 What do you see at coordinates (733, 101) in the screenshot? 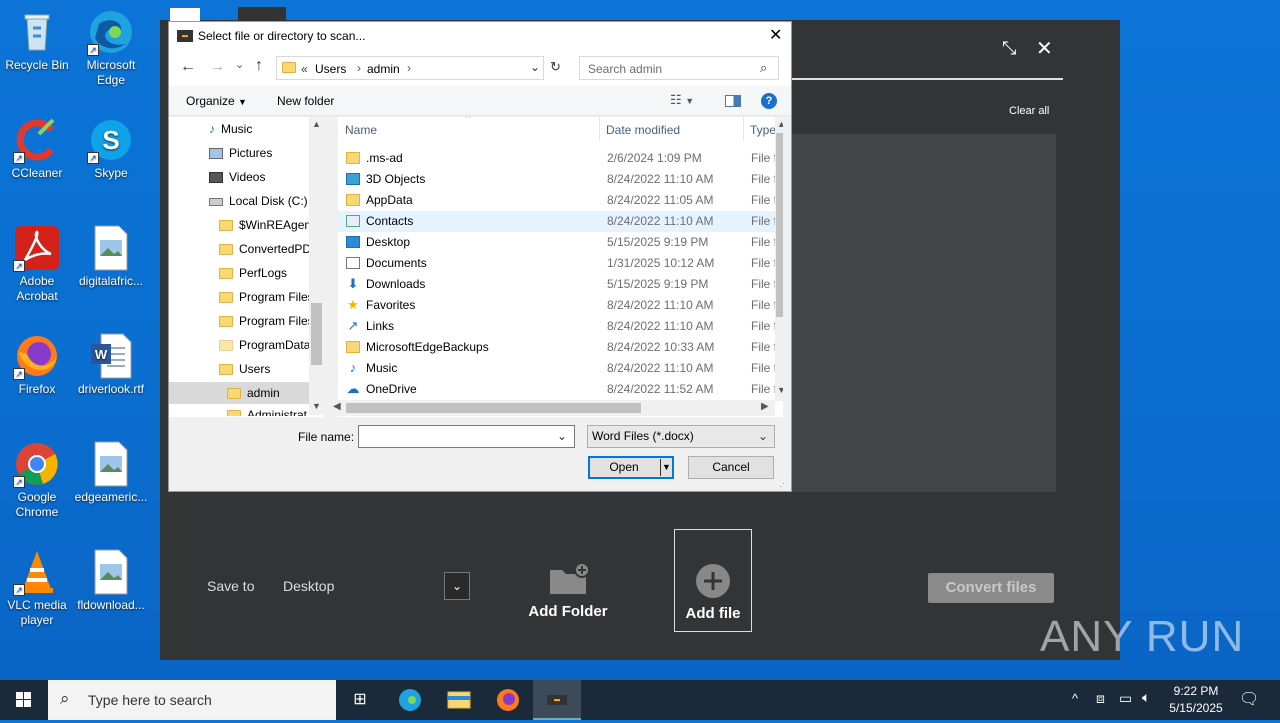
I see `preview-pane-icon` at bounding box center [733, 101].